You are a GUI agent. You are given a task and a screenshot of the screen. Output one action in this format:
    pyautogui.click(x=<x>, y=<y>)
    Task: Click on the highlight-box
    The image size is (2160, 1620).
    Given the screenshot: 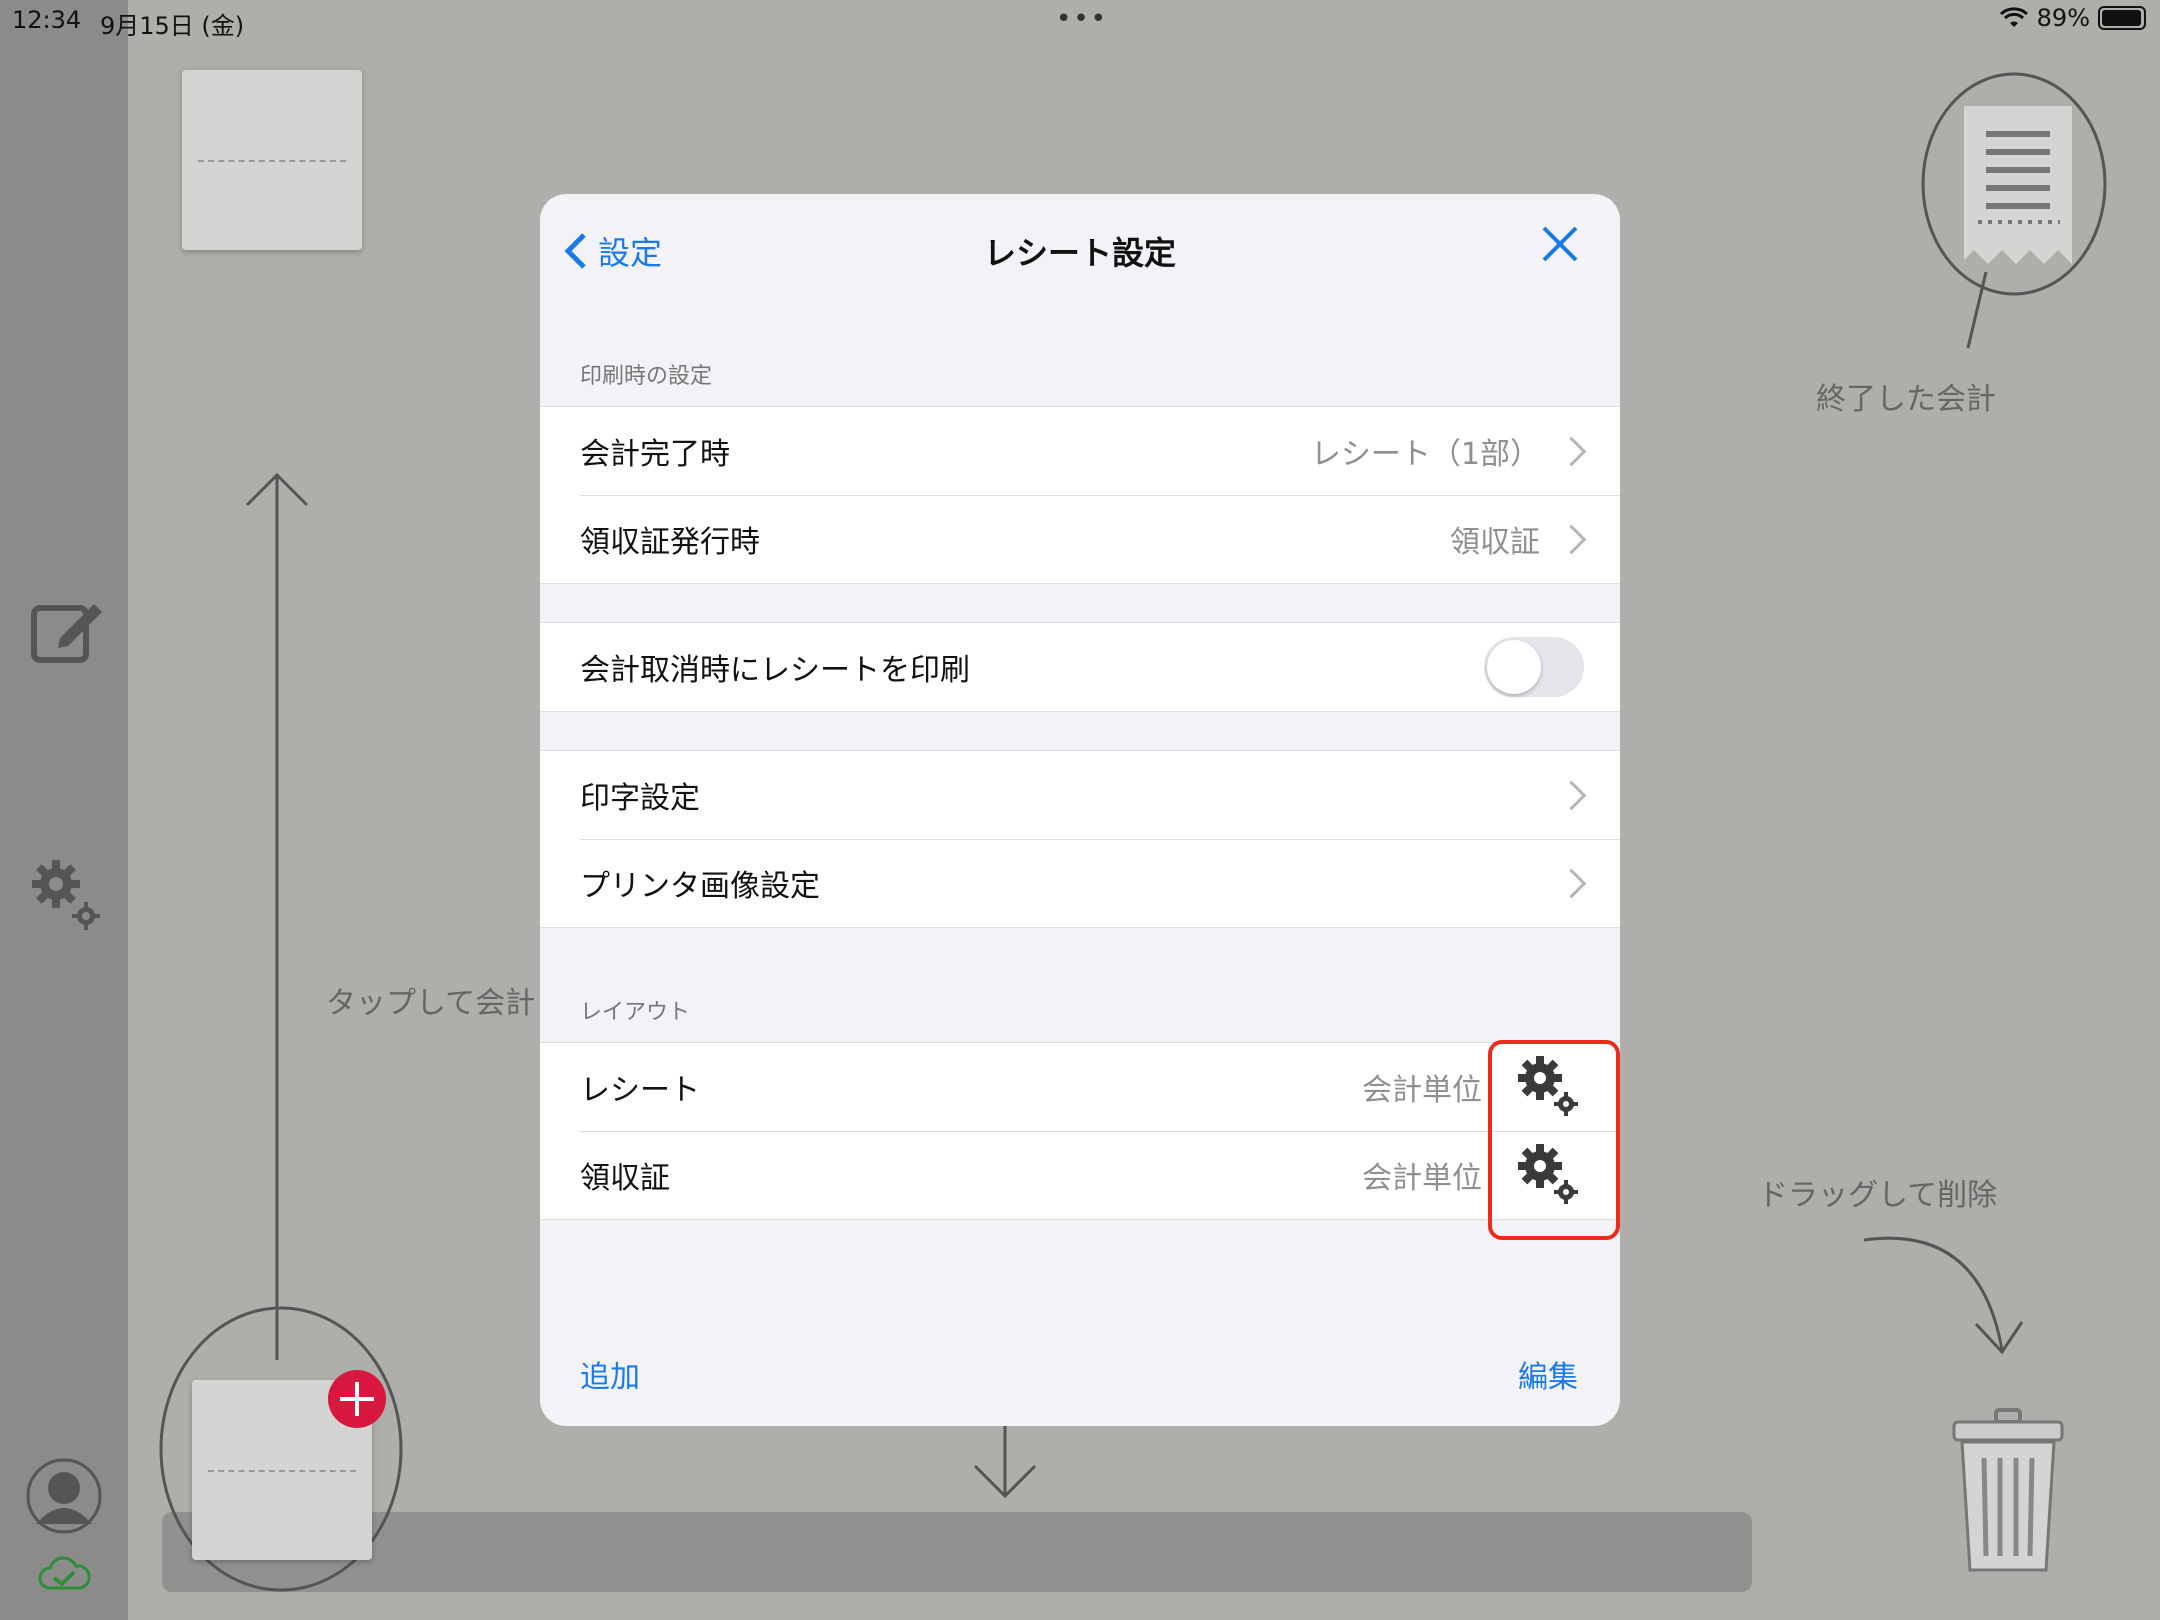 What is the action you would take?
    pyautogui.click(x=1554, y=1140)
    